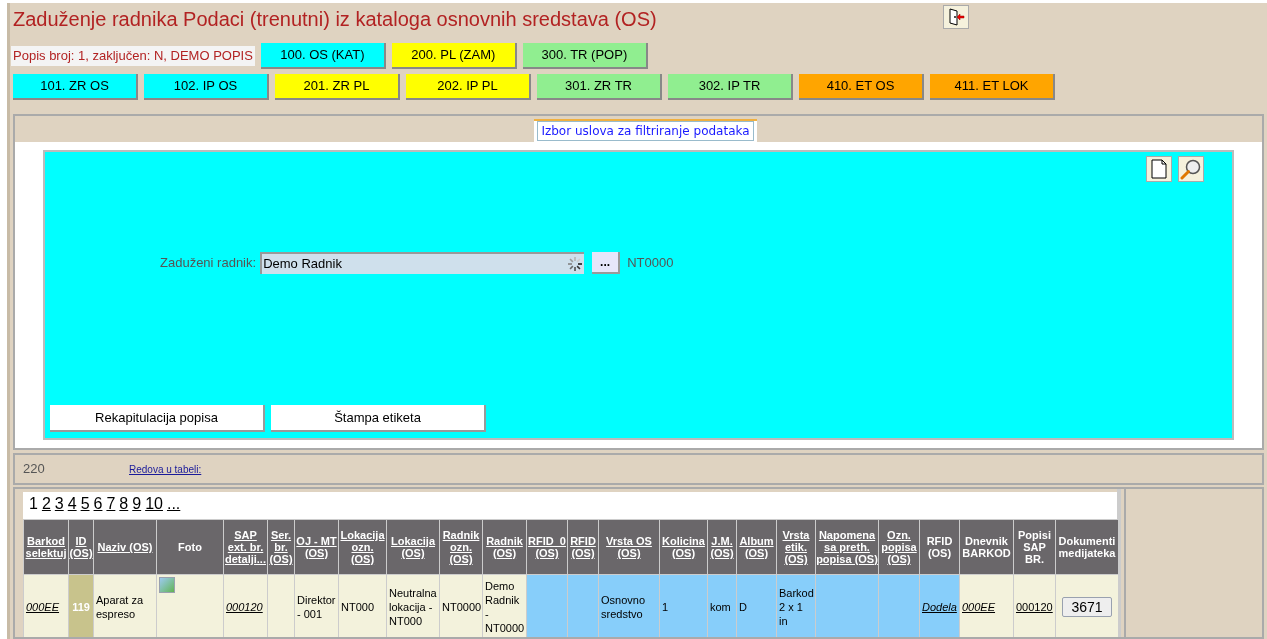  I want to click on column-header: J.M. (OS), so click(722, 547).